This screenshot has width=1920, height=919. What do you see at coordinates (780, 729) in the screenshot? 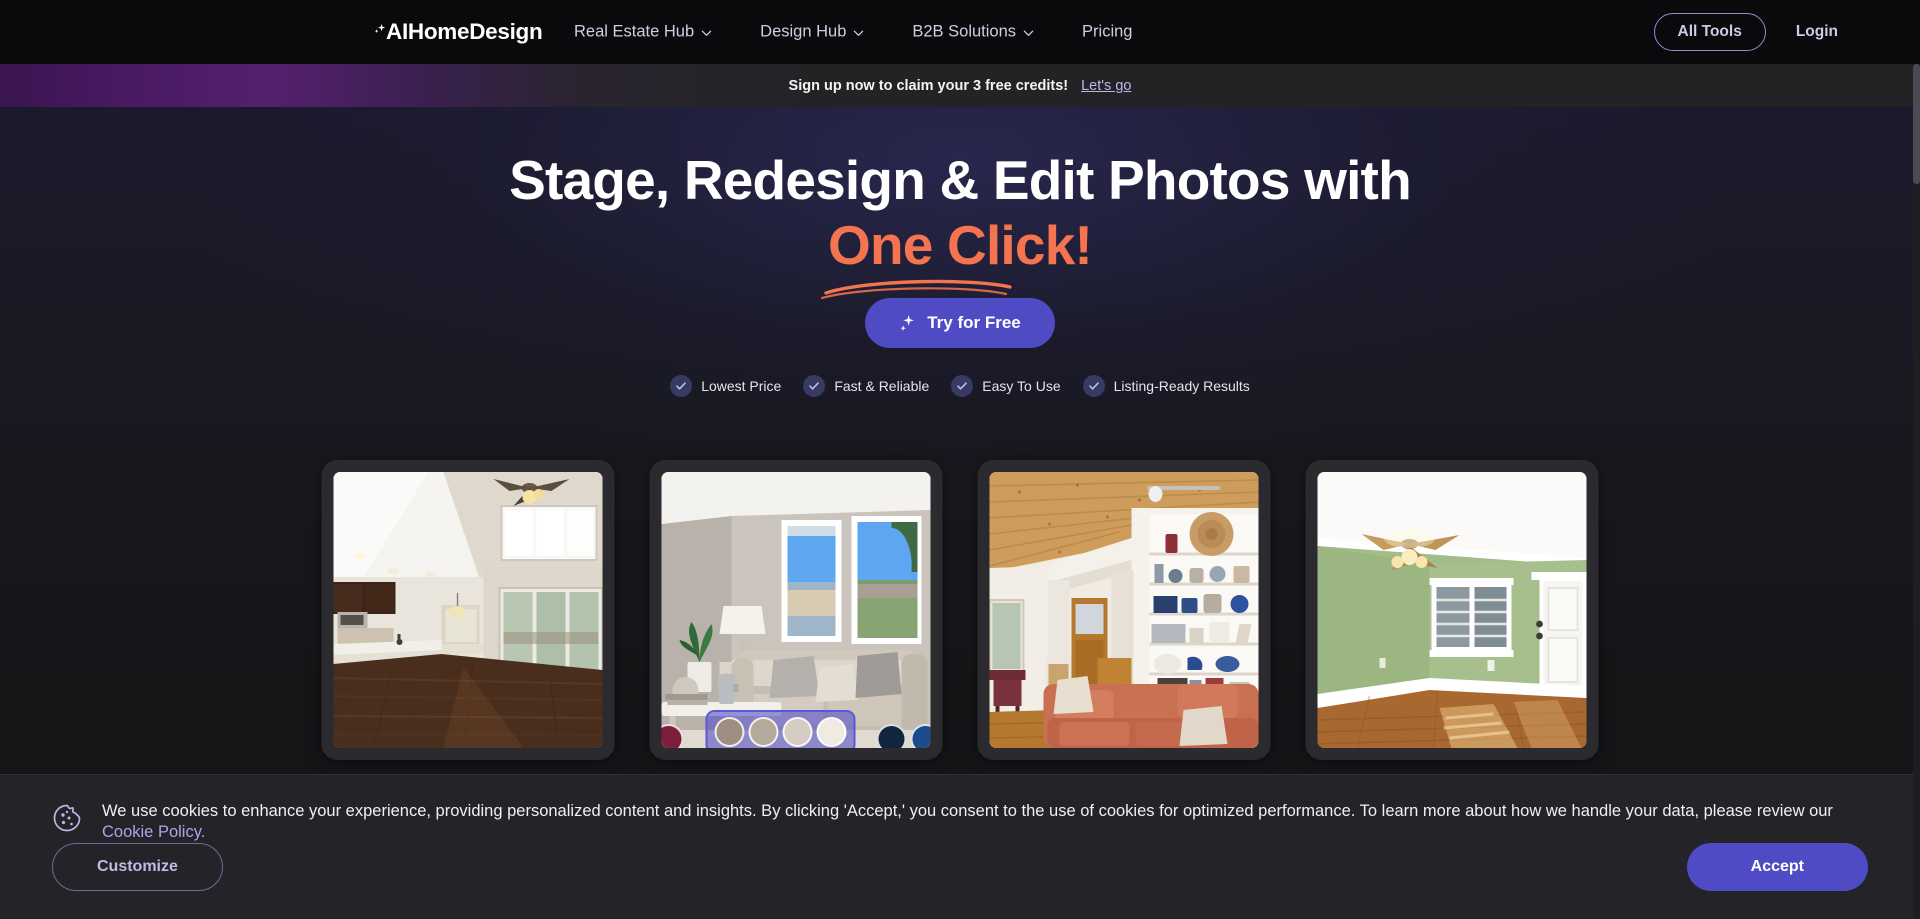
I see `color-swatch-group-selected` at bounding box center [780, 729].